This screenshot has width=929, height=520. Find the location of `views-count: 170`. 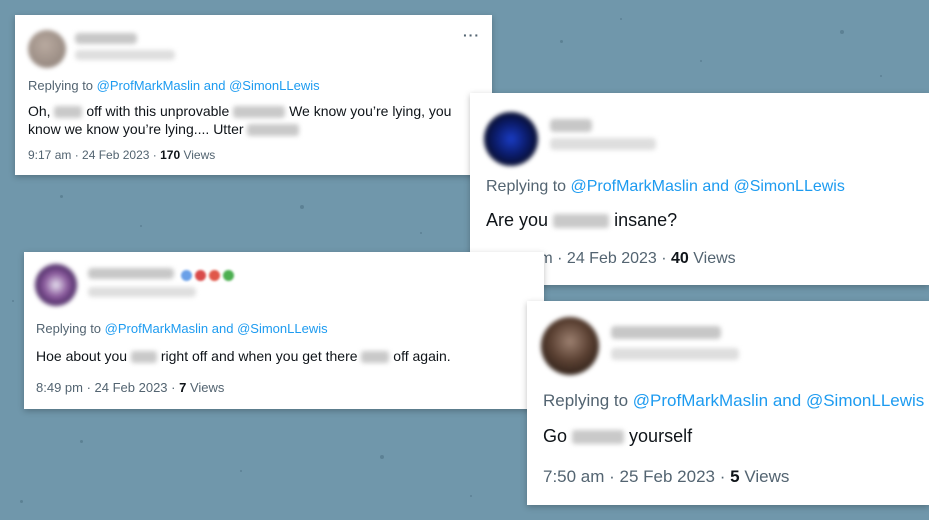

views-count: 170 is located at coordinates (170, 155).